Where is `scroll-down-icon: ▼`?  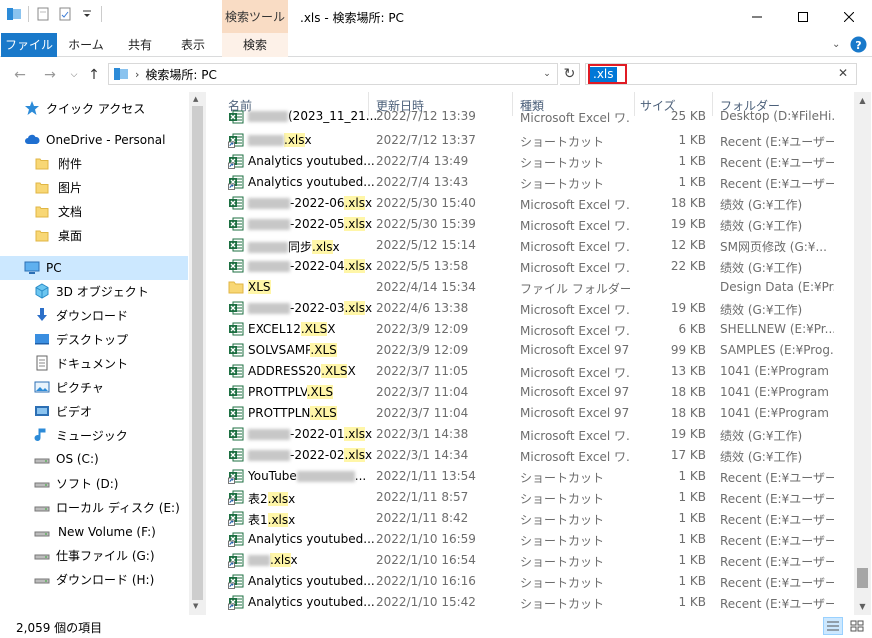
scroll-down-icon: ▼ is located at coordinates (862, 606).